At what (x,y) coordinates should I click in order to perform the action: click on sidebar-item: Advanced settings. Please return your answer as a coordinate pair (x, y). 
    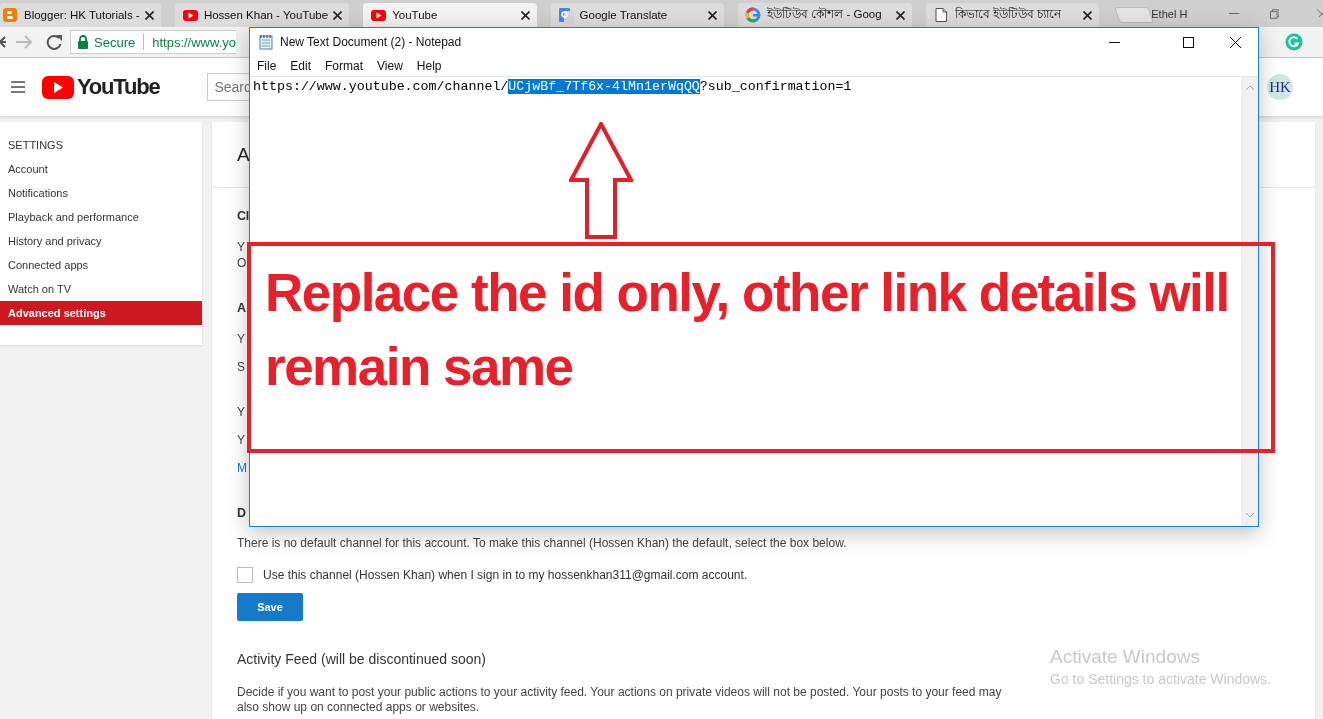
    Looking at the image, I should click on (101, 313).